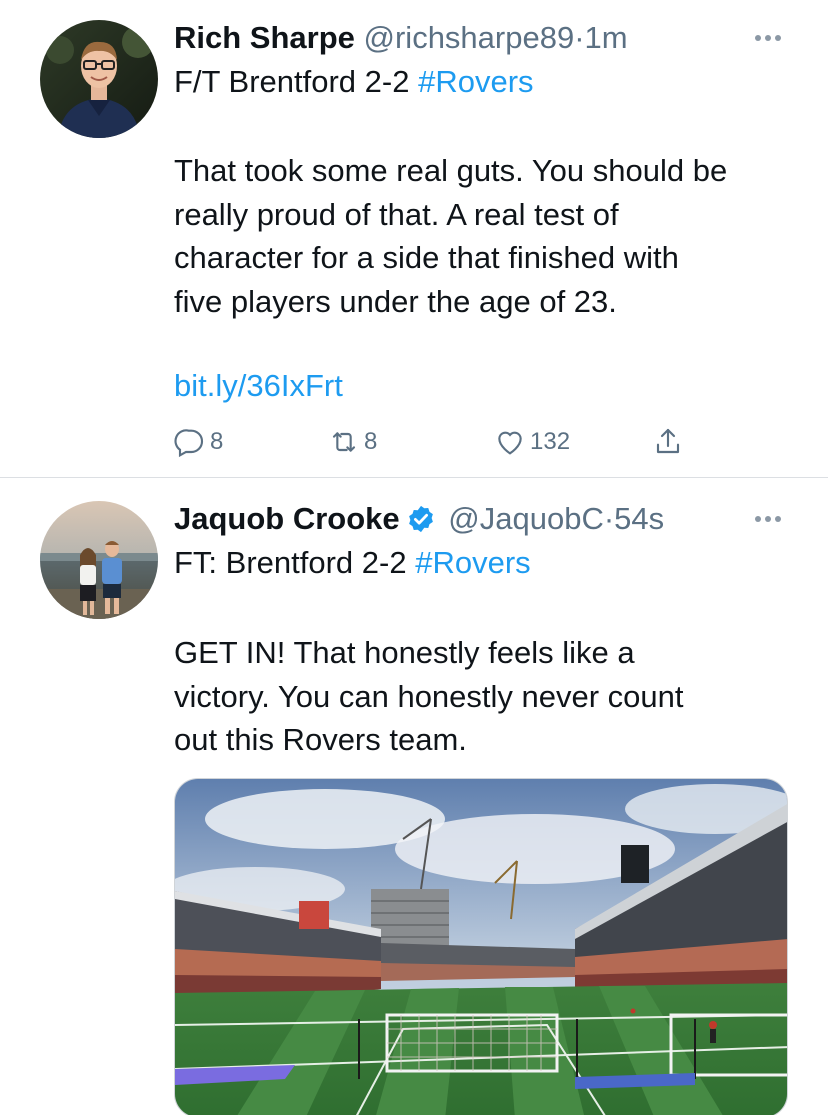 This screenshot has height=1115, width=828. What do you see at coordinates (371, 441) in the screenshot?
I see `retweet-count: 8` at bounding box center [371, 441].